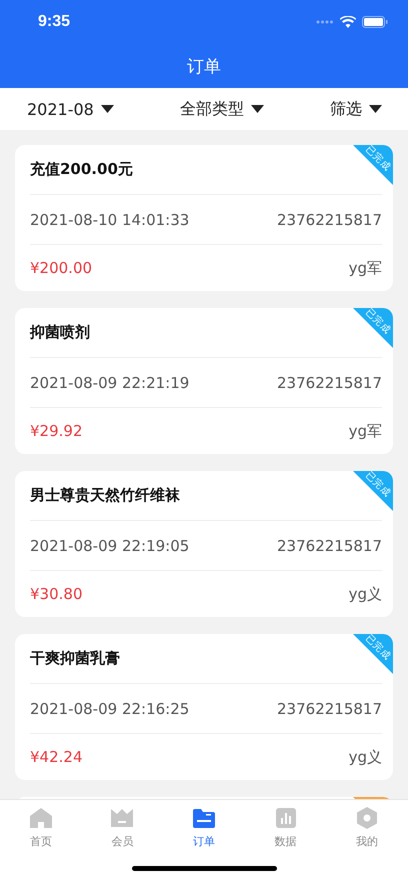 Image resolution: width=408 pixels, height=883 pixels. Describe the element at coordinates (204, 67) in the screenshot. I see `page-title: 订单` at that location.